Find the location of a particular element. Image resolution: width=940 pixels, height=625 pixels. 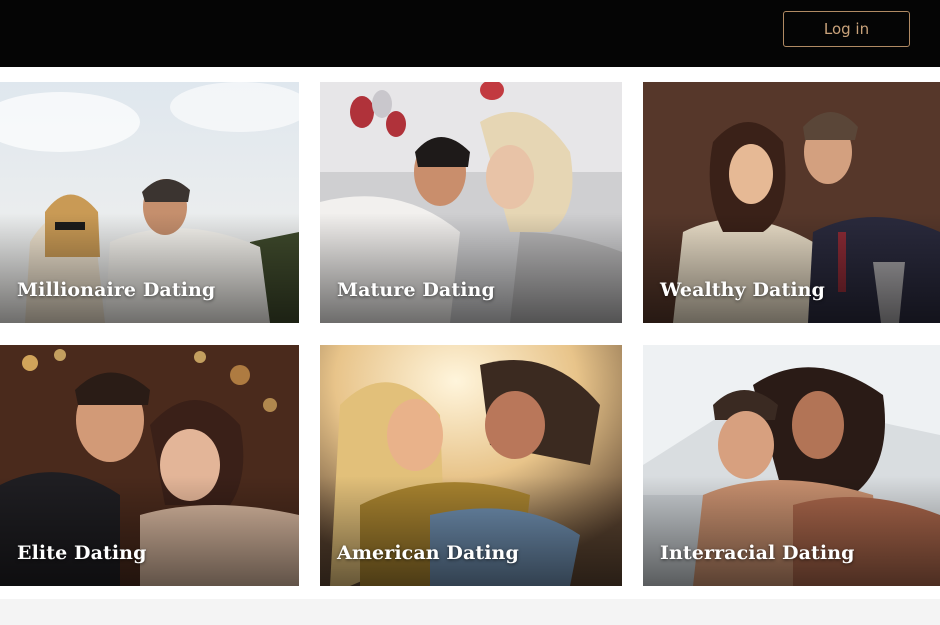

category-card-millionaire: Millionaire Dating is located at coordinates (149, 202).